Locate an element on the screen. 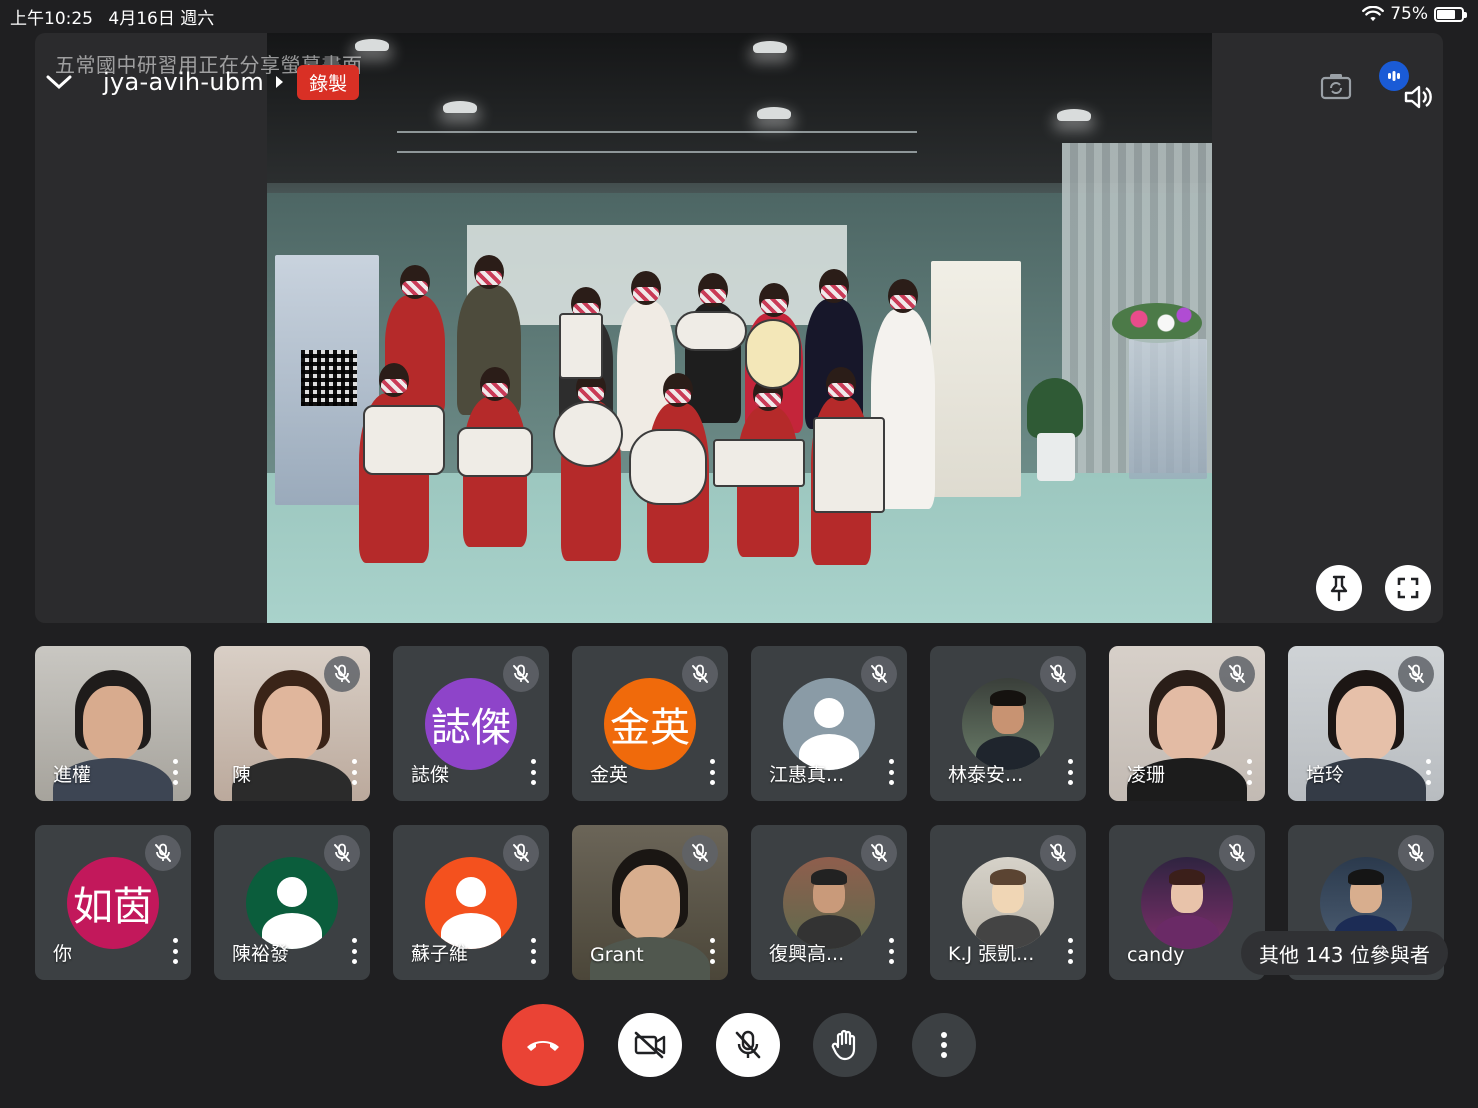 The height and width of the screenshot is (1108, 1478). raise-hand-icon is located at coordinates (843, 1045).